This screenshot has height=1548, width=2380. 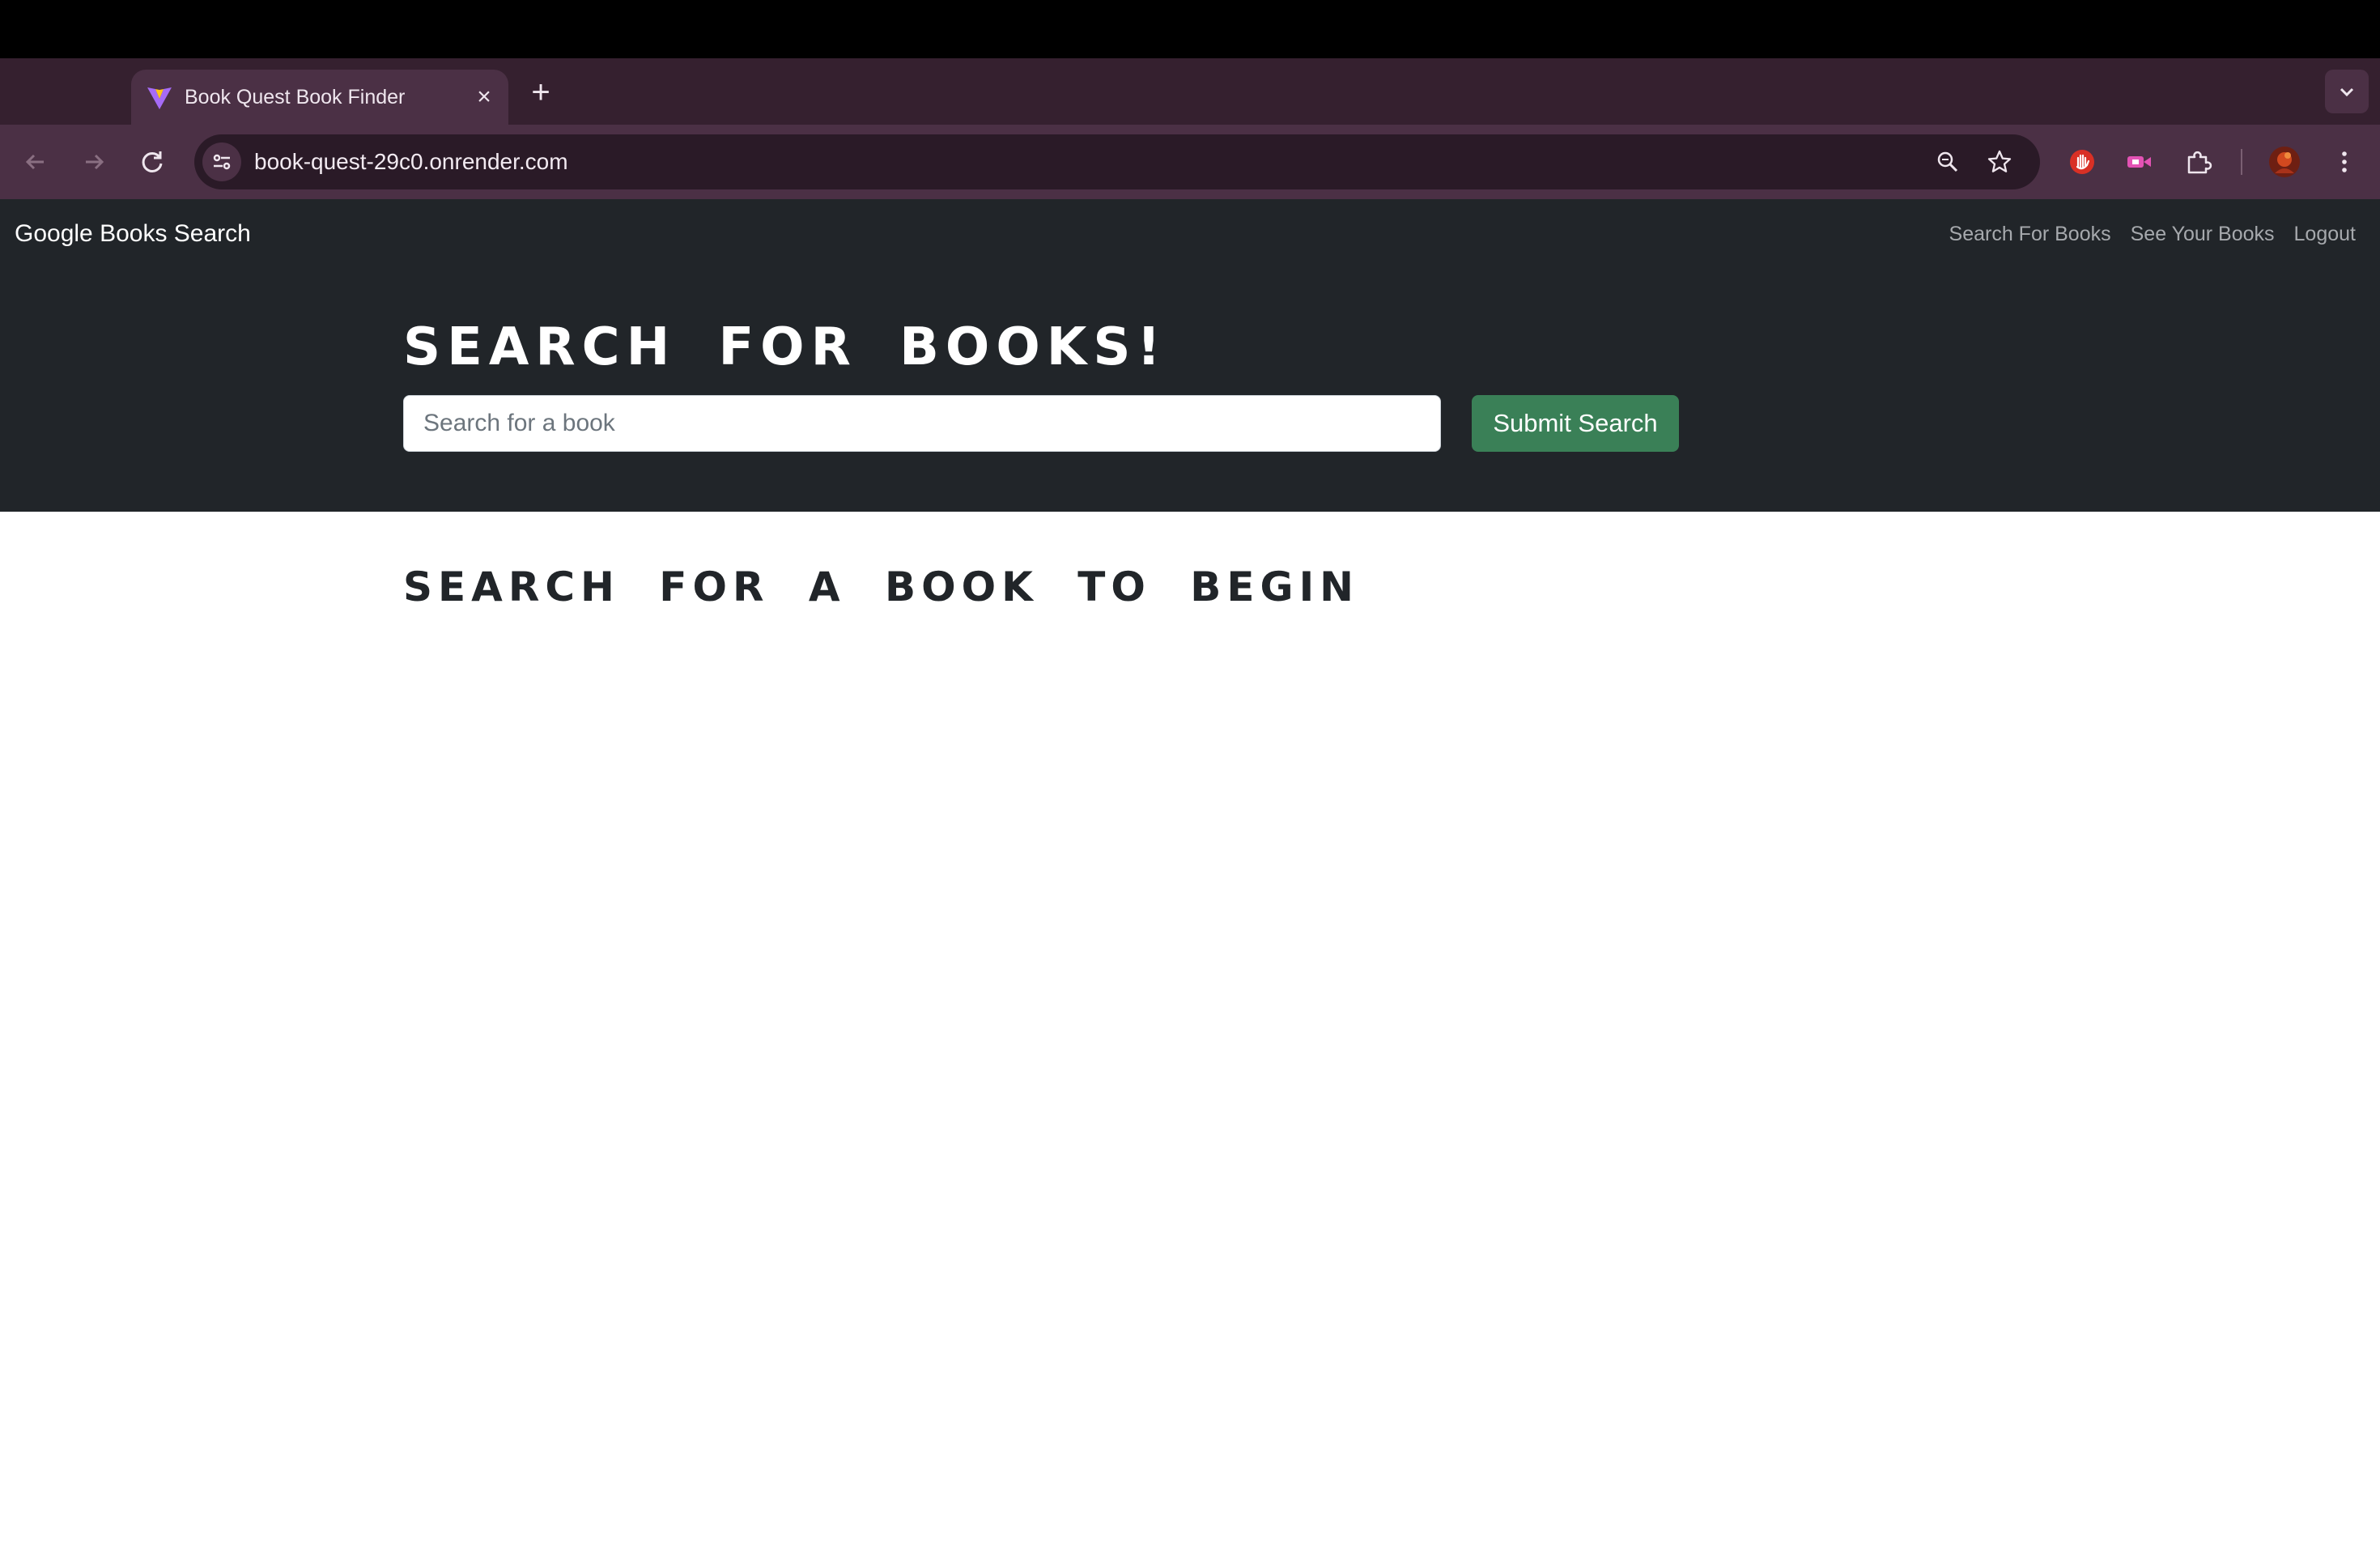 What do you see at coordinates (295, 97) in the screenshot?
I see `tab-title: Book Quest Book Finder` at bounding box center [295, 97].